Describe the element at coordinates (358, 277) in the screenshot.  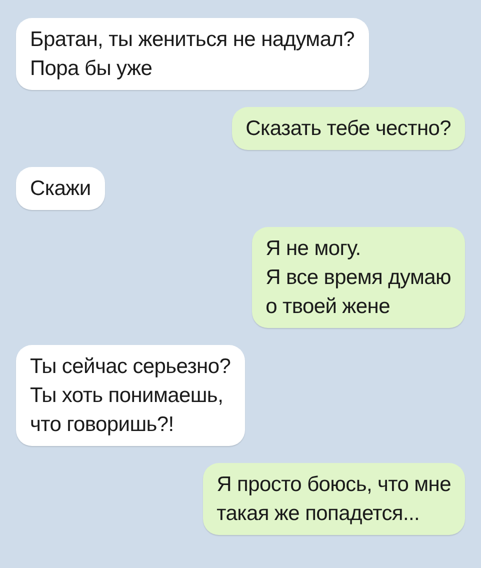
I see `message-bubble: Я не могу. Я все время думаю о твоей жене` at that location.